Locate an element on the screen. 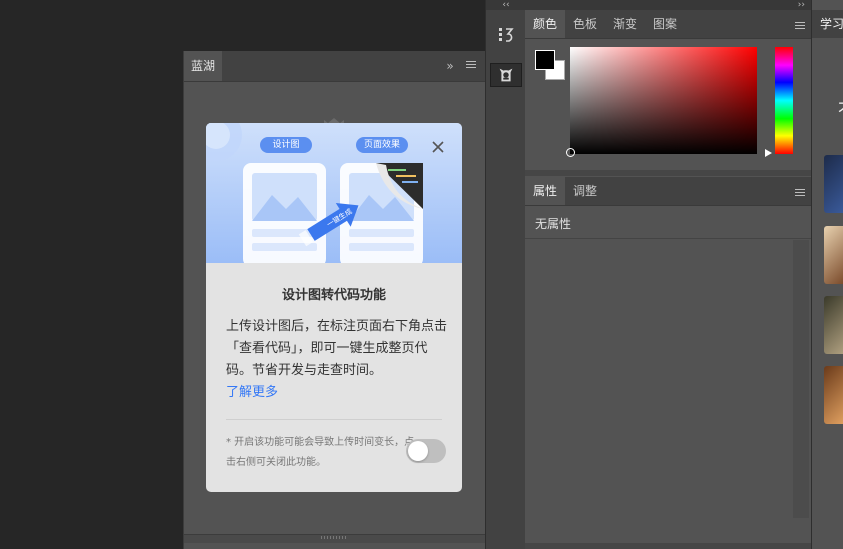 The width and height of the screenshot is (843, 549). lanhu-plugin-icon is located at coordinates (506, 75).